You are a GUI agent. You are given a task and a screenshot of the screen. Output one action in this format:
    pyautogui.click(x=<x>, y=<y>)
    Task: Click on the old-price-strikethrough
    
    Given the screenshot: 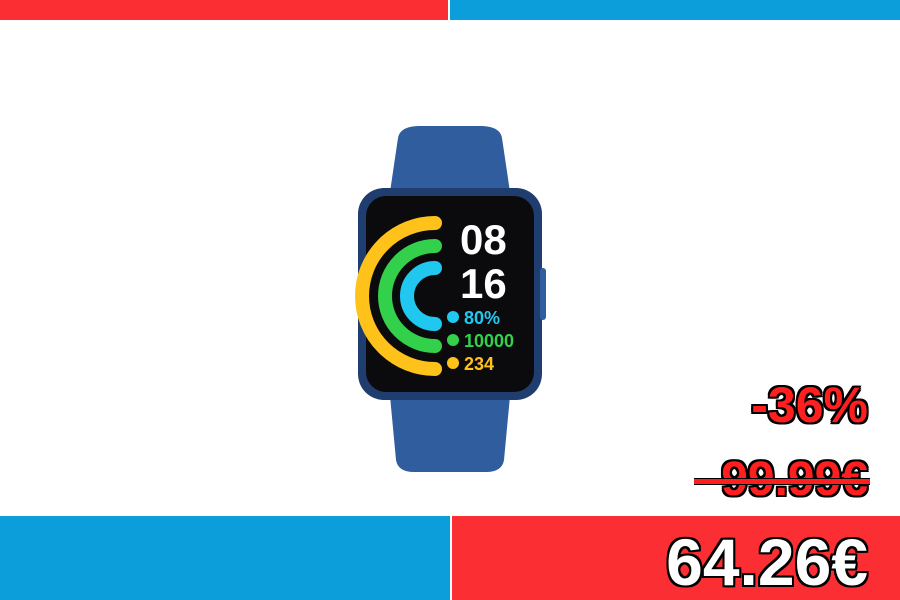 What is the action you would take?
    pyautogui.click(x=782, y=481)
    